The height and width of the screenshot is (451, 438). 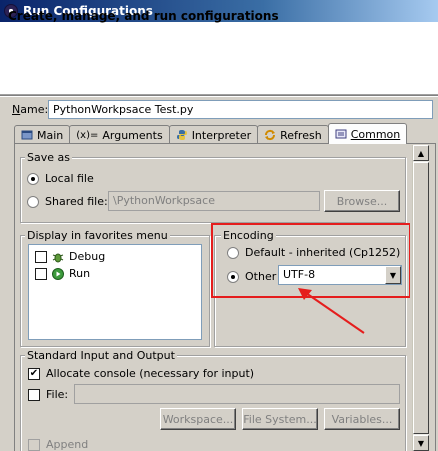 What do you see at coordinates (97, 235) in the screenshot?
I see `favorites-title: Display in favorites menu` at bounding box center [97, 235].